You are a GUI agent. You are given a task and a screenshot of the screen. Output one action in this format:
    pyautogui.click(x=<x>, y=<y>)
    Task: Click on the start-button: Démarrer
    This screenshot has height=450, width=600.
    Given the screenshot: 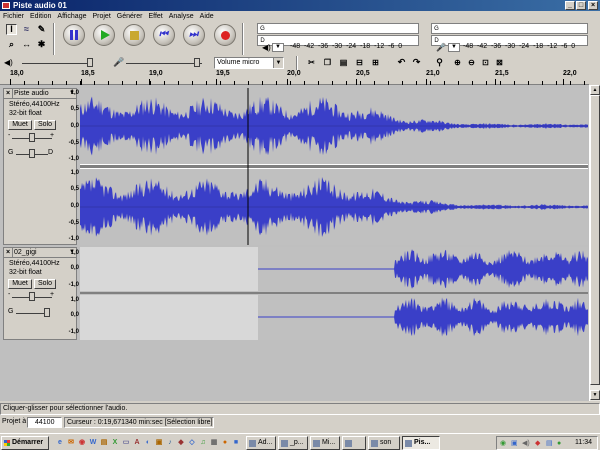 What is the action you would take?
    pyautogui.click(x=25, y=443)
    